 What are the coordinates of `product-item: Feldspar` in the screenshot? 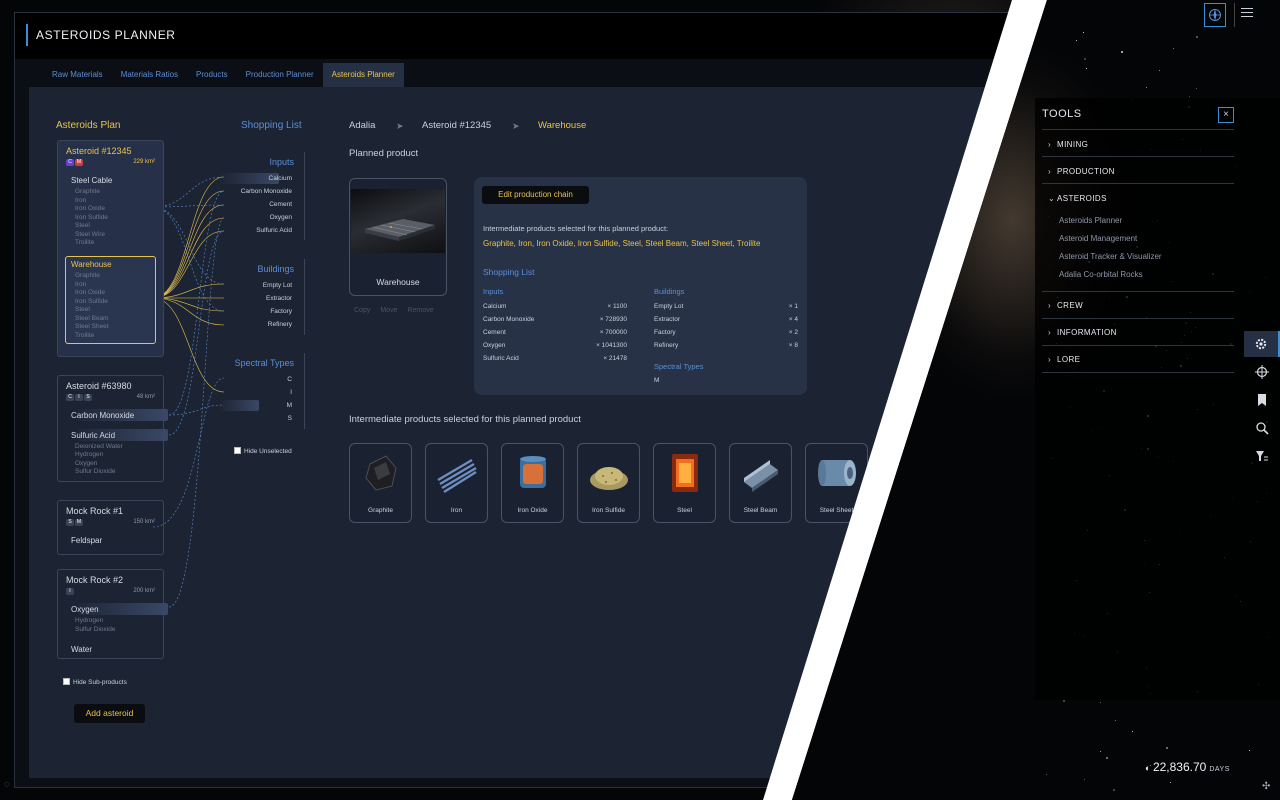 It's located at (86, 540).